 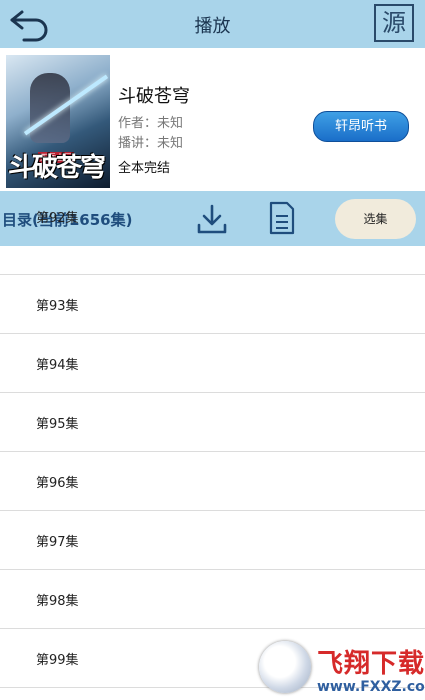 I want to click on episode-row: 第97集, so click(x=212, y=540).